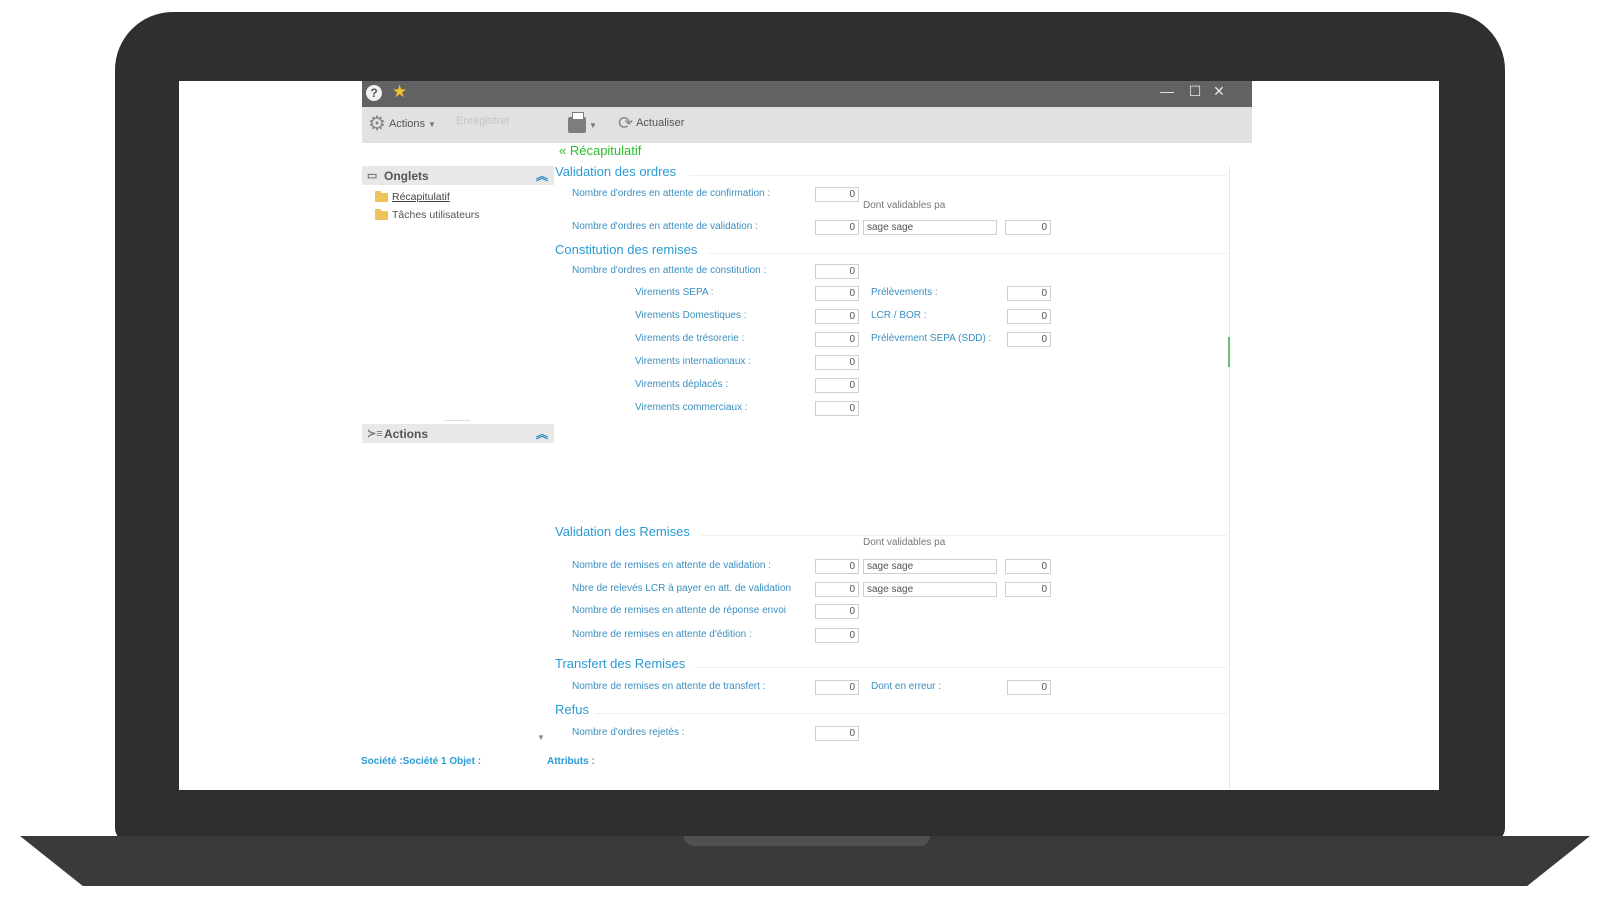  Describe the element at coordinates (837, 362) in the screenshot. I see `international-transfers-field: 0` at that location.